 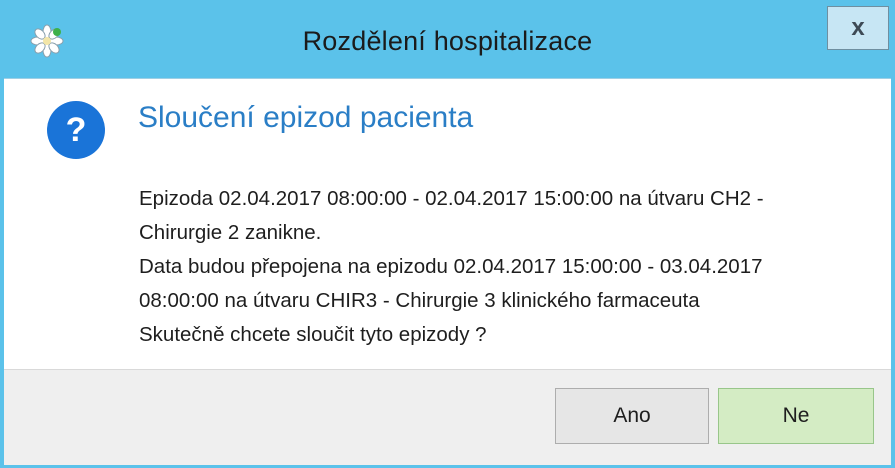 What do you see at coordinates (632, 416) in the screenshot?
I see `yes-button: Ano` at bounding box center [632, 416].